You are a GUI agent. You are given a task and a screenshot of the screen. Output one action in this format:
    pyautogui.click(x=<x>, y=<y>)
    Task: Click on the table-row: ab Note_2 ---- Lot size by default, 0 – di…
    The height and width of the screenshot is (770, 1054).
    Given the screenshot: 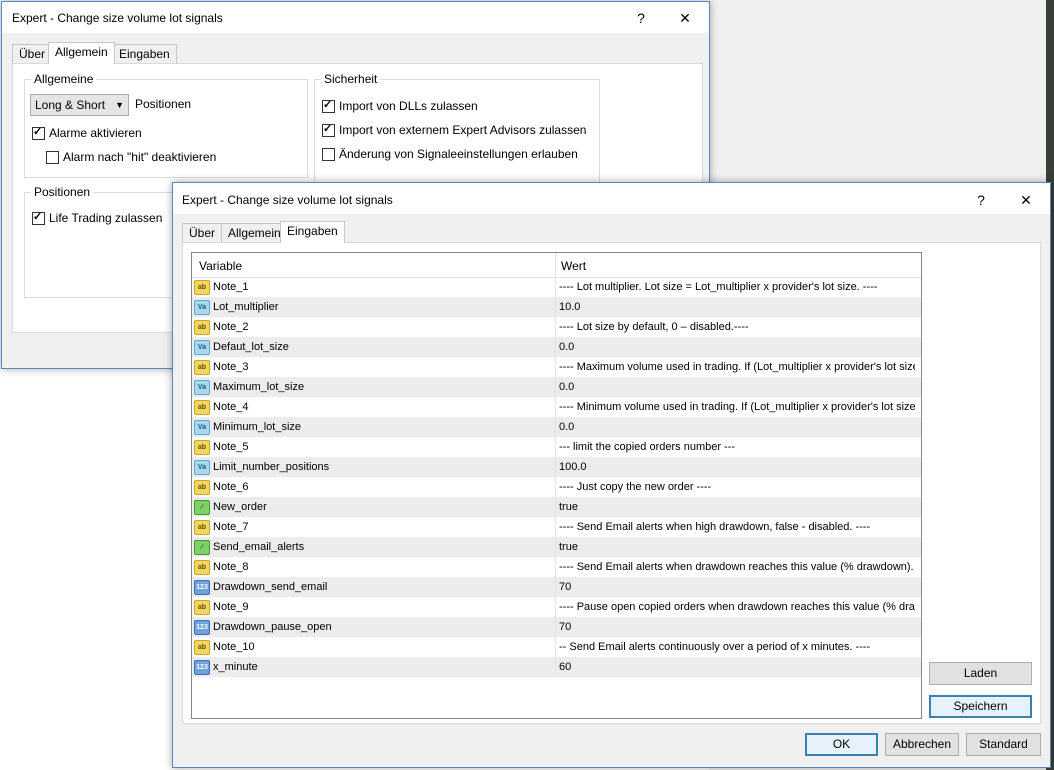 What is the action you would take?
    pyautogui.click(x=556, y=327)
    